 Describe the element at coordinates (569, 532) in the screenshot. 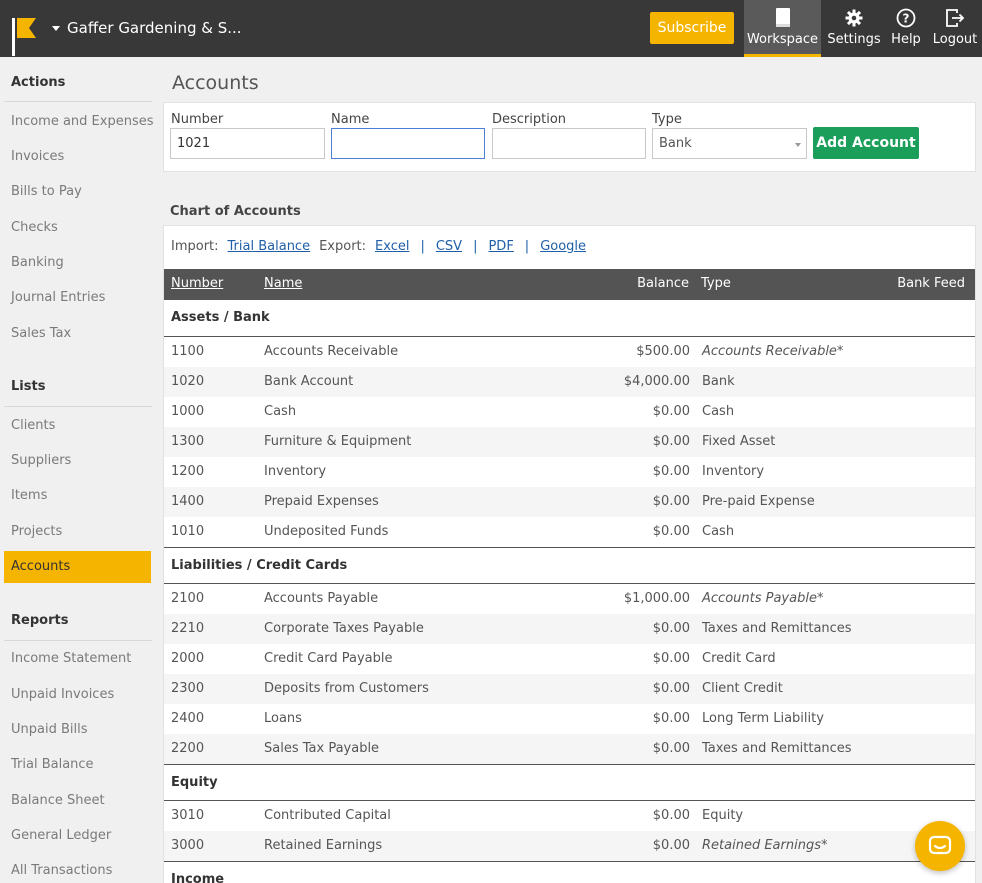

I see `table-row: 1010 Undeposited Funds $0.00 Cash` at that location.